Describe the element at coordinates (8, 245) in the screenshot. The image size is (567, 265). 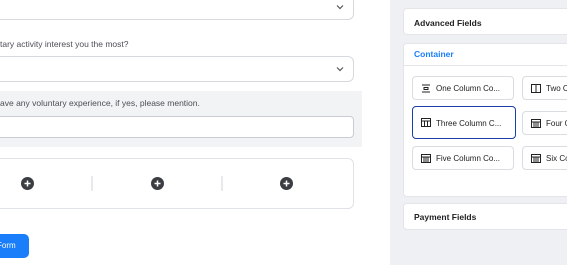
I see `submit-label: Form` at that location.